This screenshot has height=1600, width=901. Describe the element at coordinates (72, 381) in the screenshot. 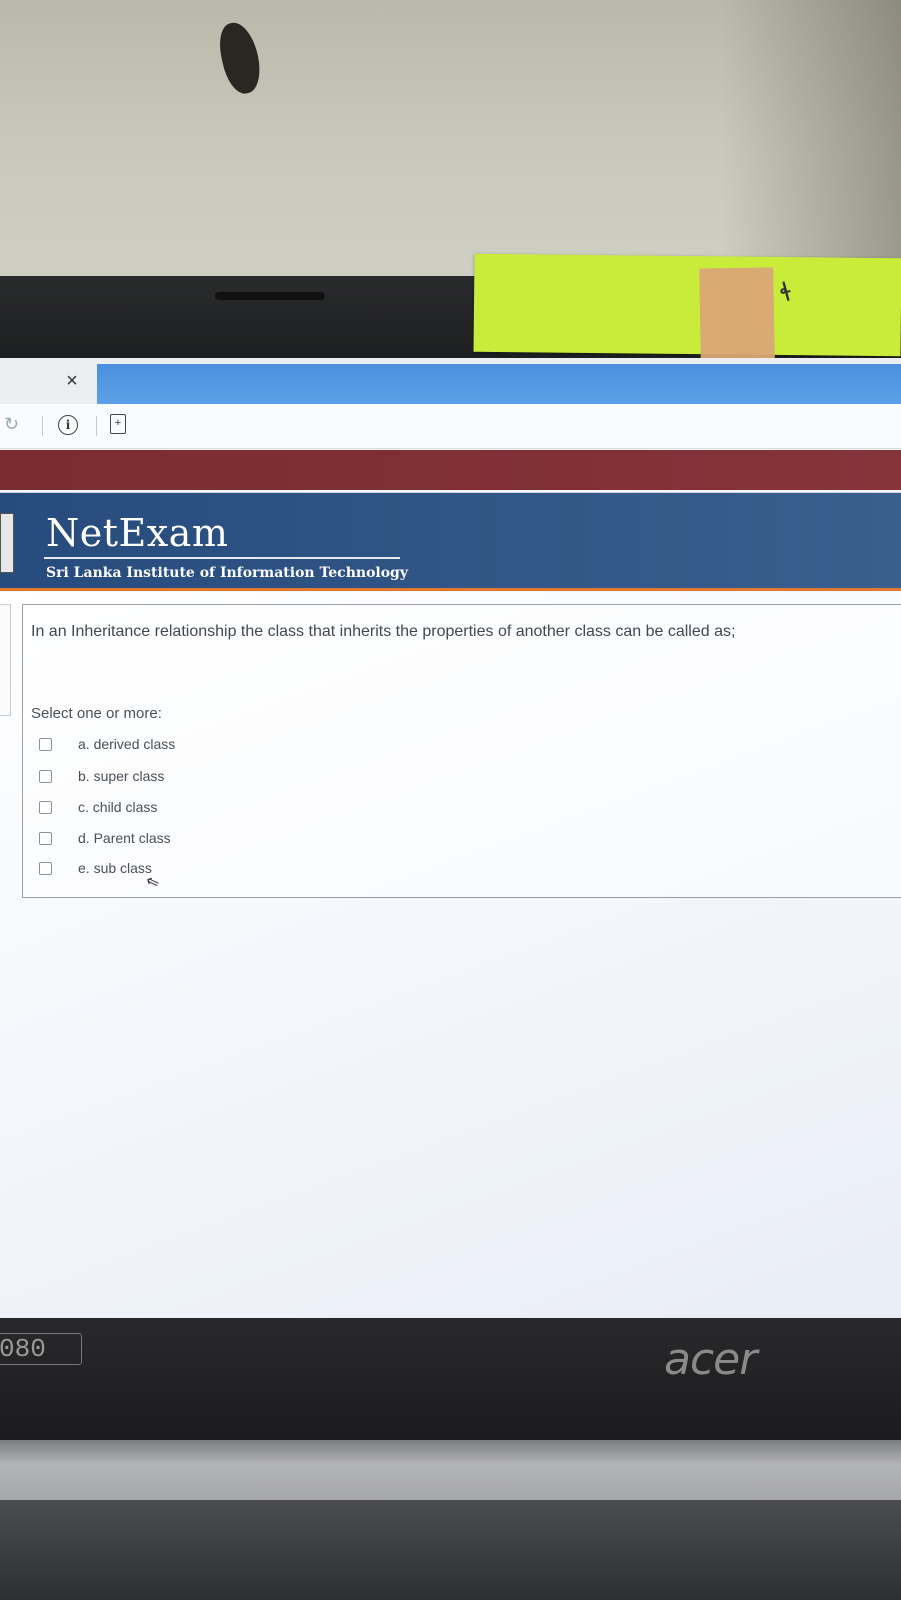

I see `close-icon: ×` at that location.